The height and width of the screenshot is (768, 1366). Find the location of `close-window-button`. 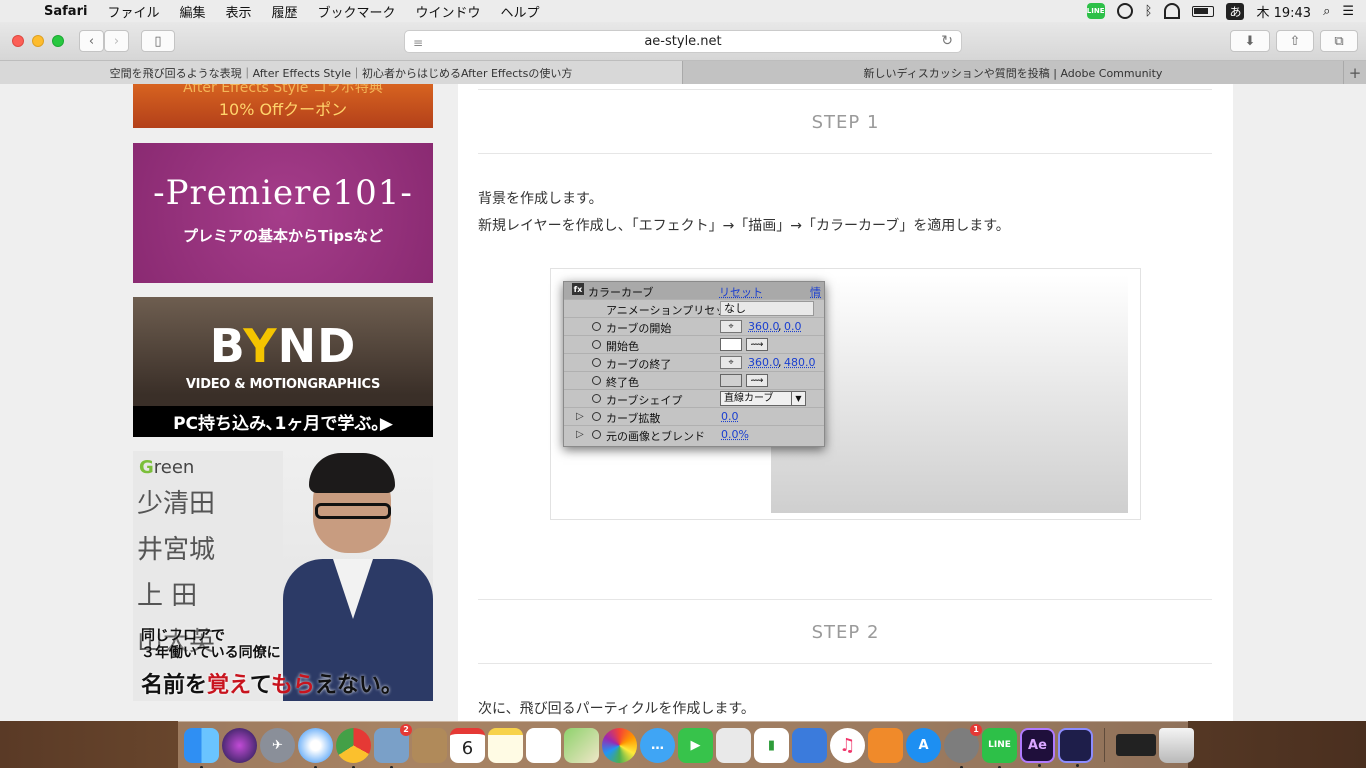

close-window-button is located at coordinates (18, 41).